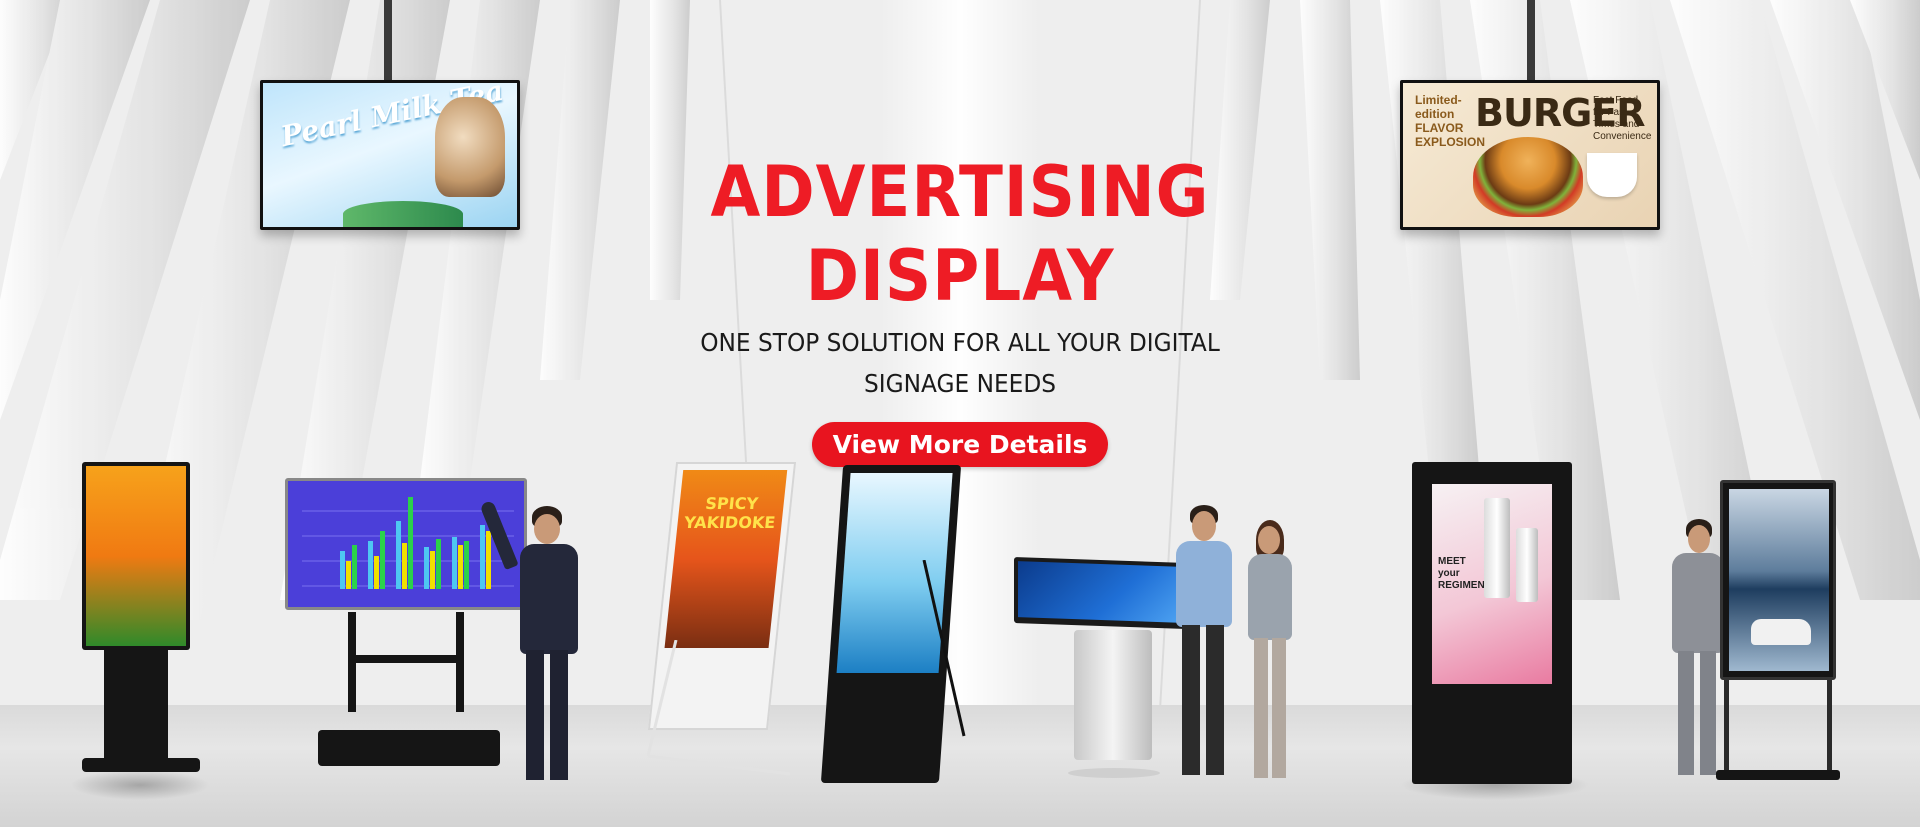 The width and height of the screenshot is (1920, 827). What do you see at coordinates (1113, 695) in the screenshot?
I see `kiosk-pedestal` at bounding box center [1113, 695].